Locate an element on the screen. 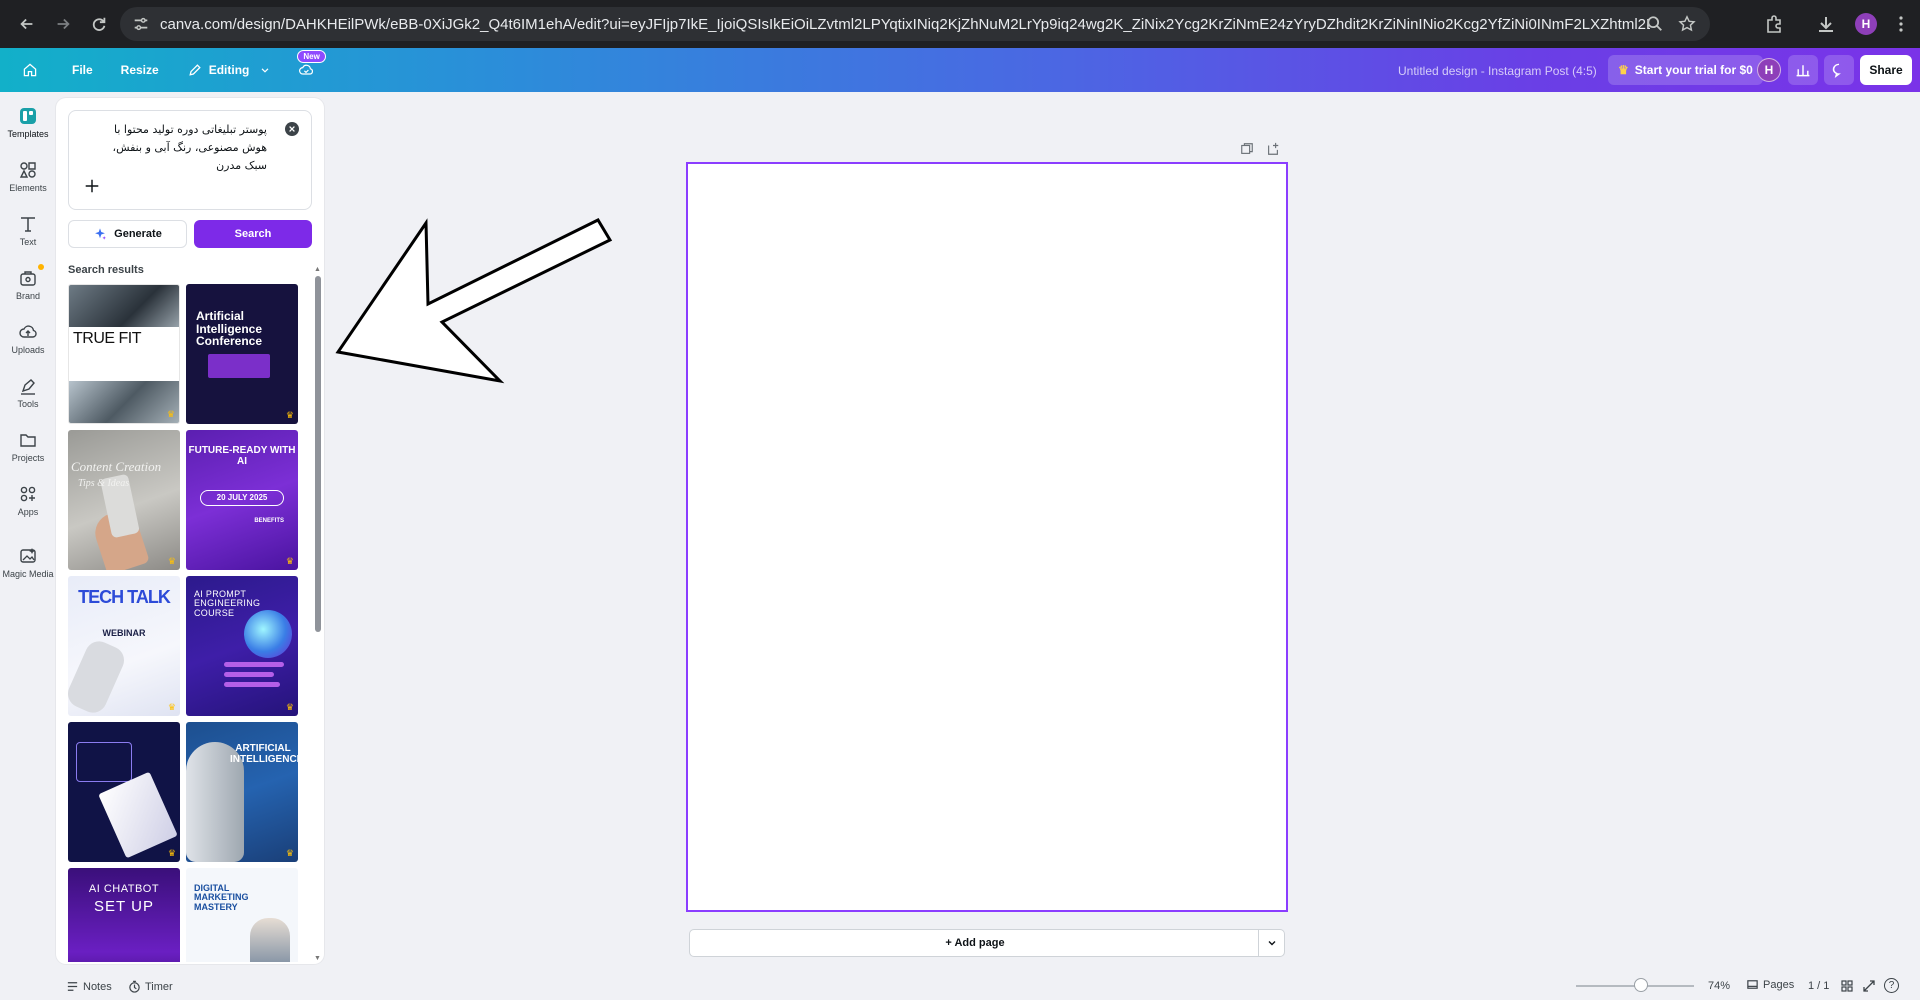 The width and height of the screenshot is (1920, 1000). timer-button: Timer is located at coordinates (150, 986).